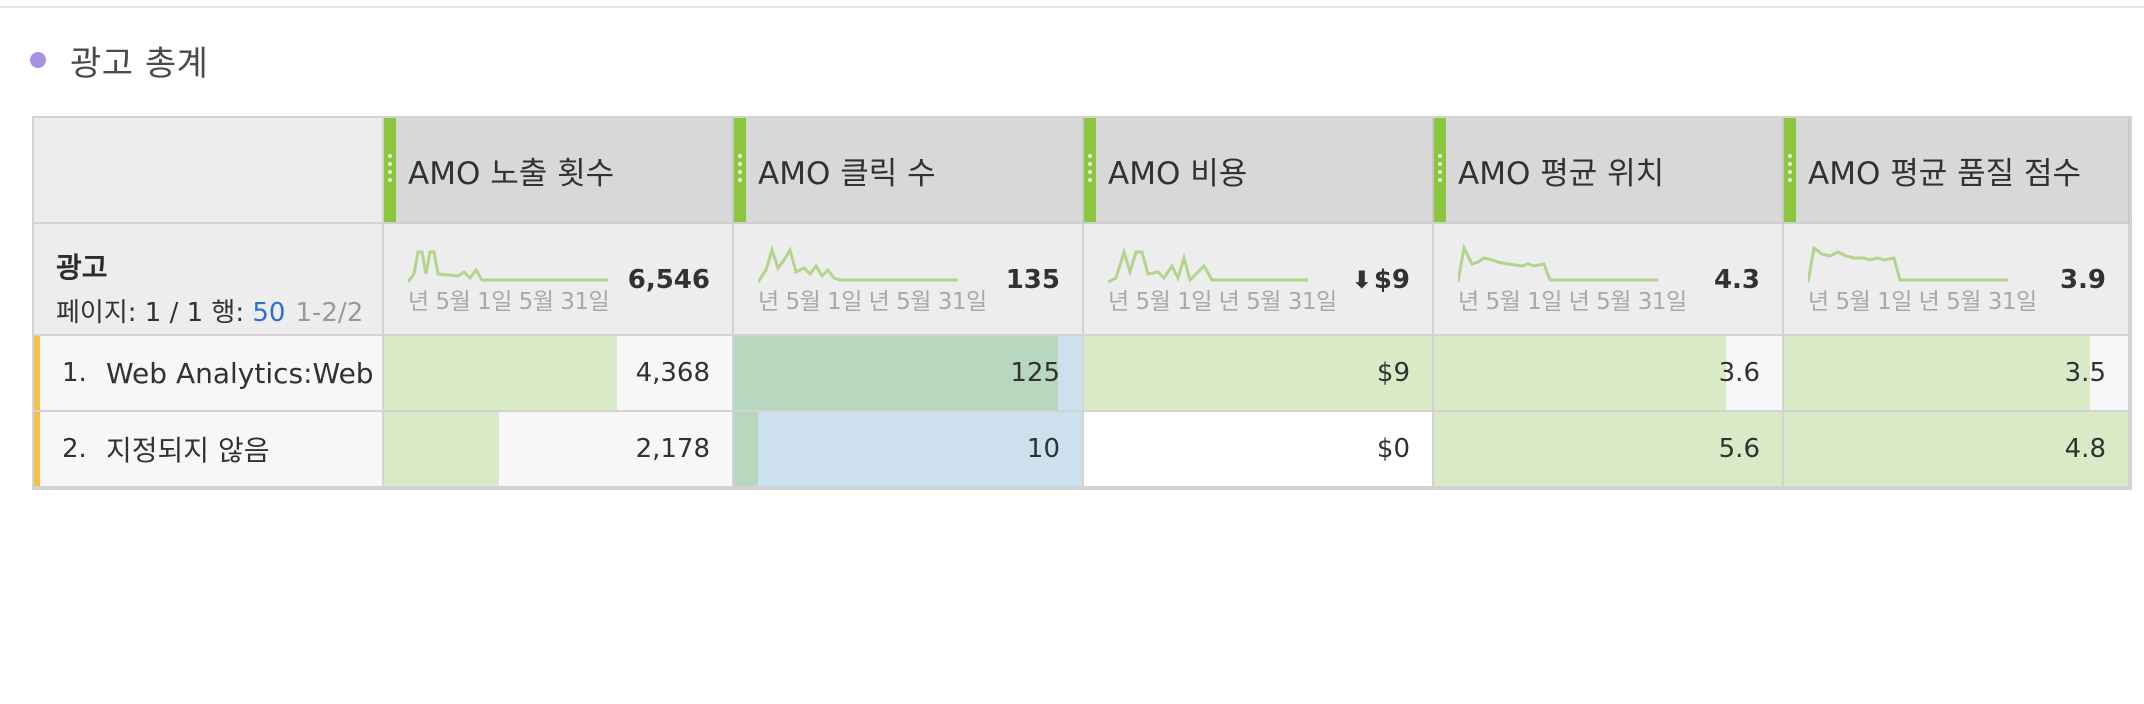 Image resolution: width=2144 pixels, height=704 pixels. What do you see at coordinates (1391, 280) in the screenshot?
I see `column-total-value: $9` at bounding box center [1391, 280].